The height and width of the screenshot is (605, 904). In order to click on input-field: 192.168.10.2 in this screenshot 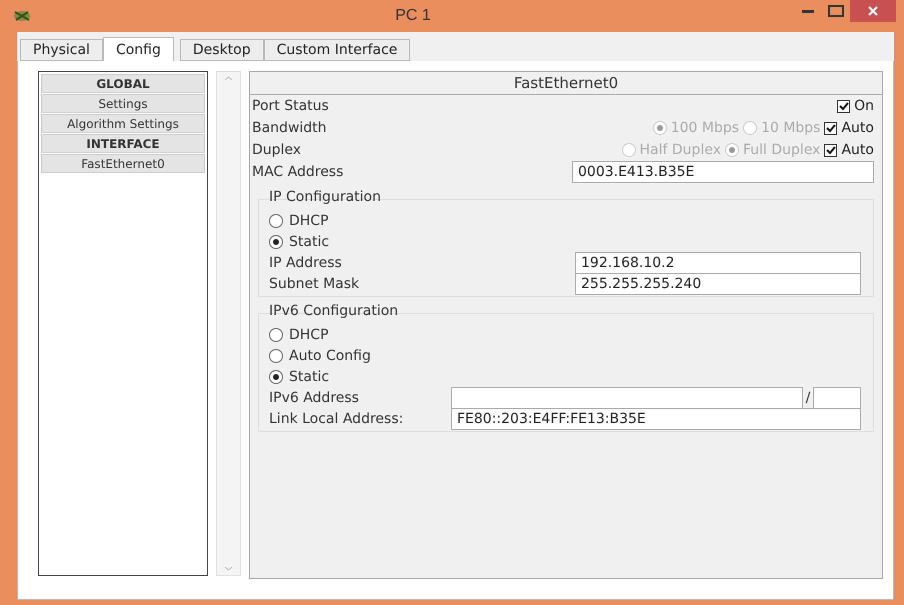, I will do `click(718, 263)`.